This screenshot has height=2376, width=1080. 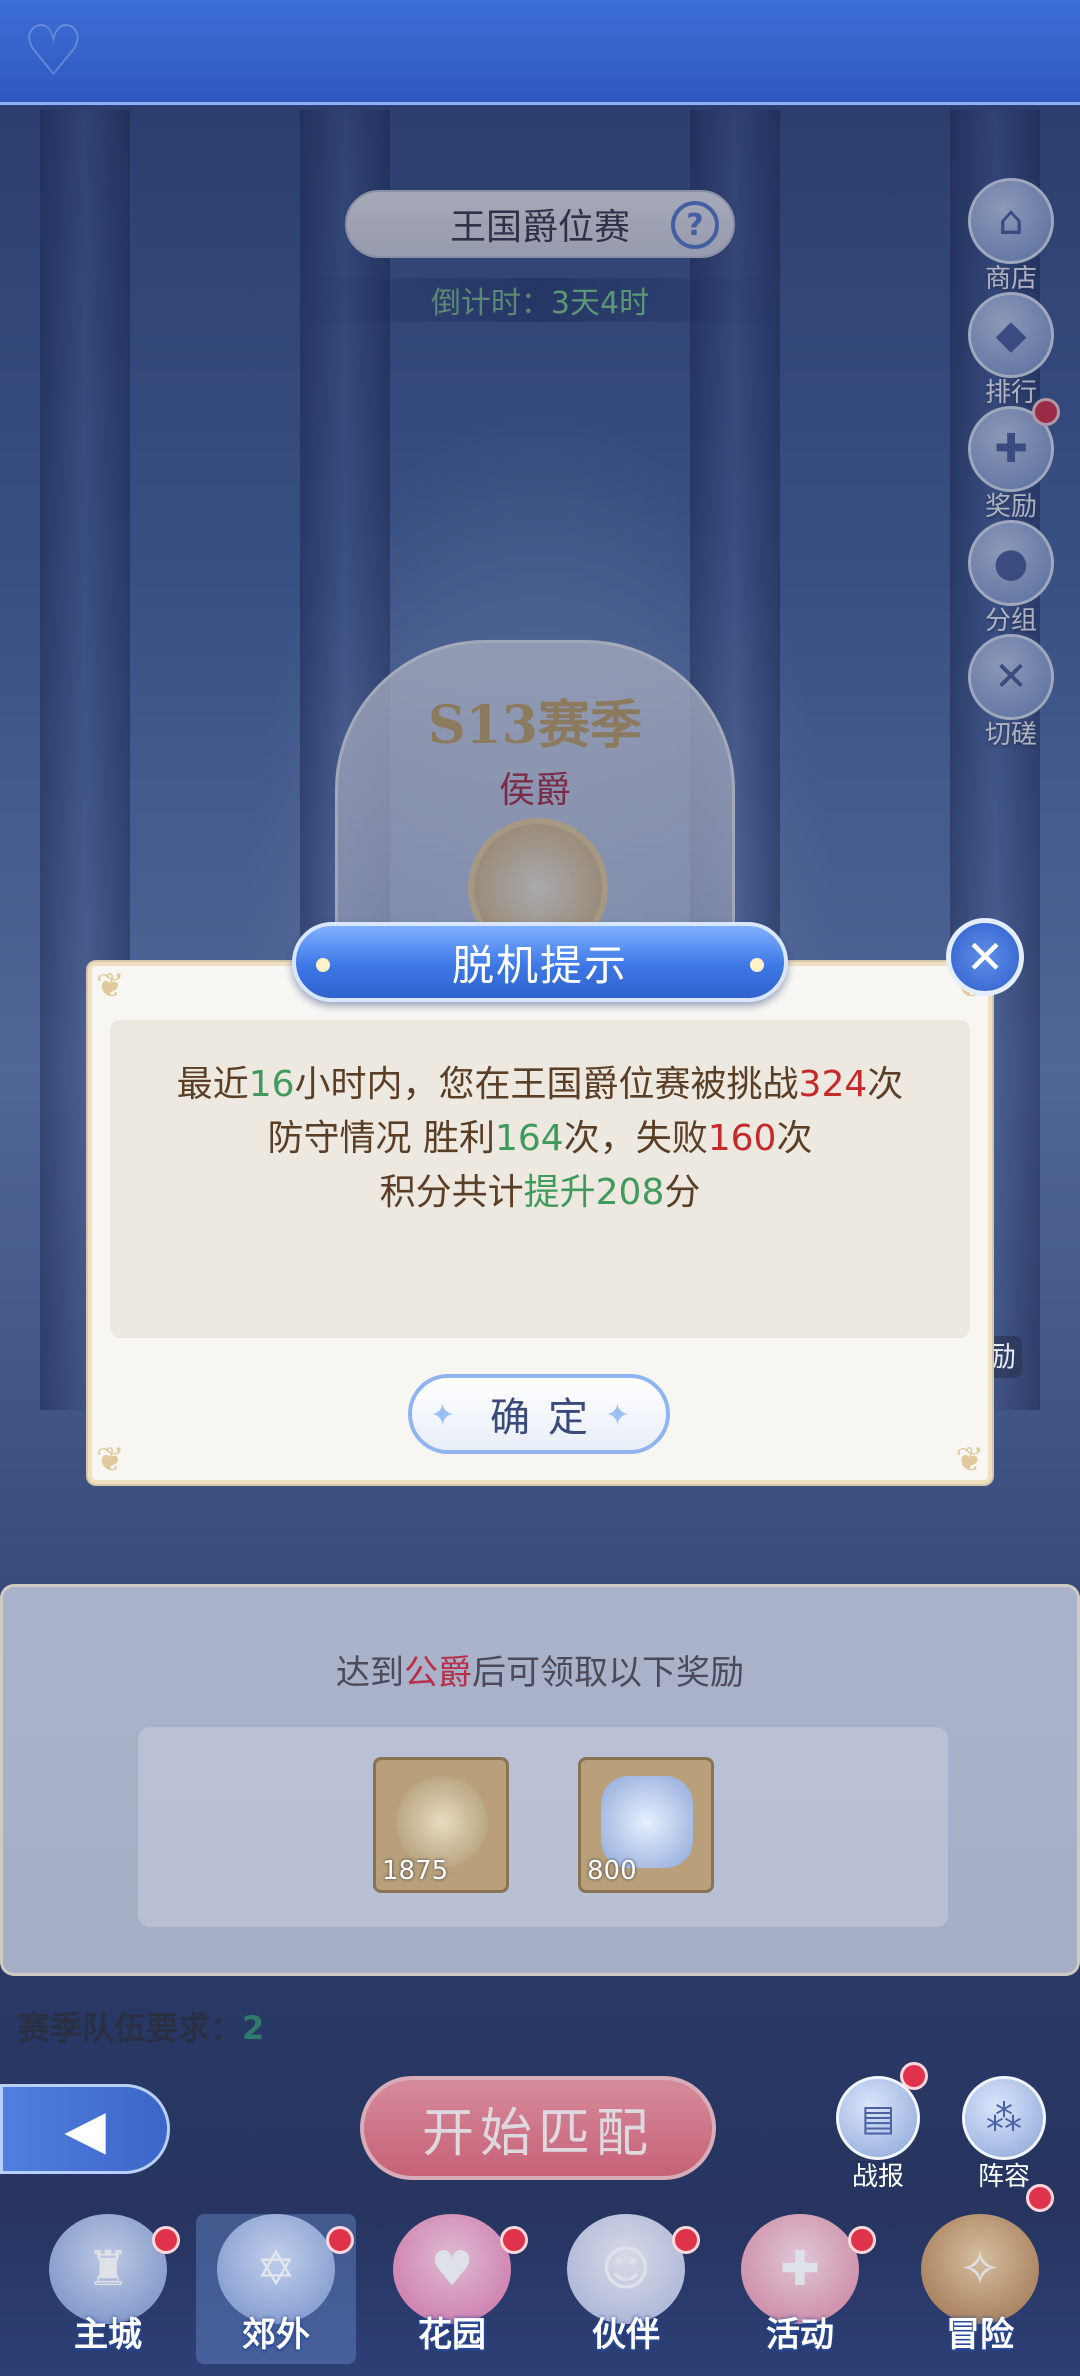 What do you see at coordinates (630, 1192) in the screenshot?
I see `points-value: 208` at bounding box center [630, 1192].